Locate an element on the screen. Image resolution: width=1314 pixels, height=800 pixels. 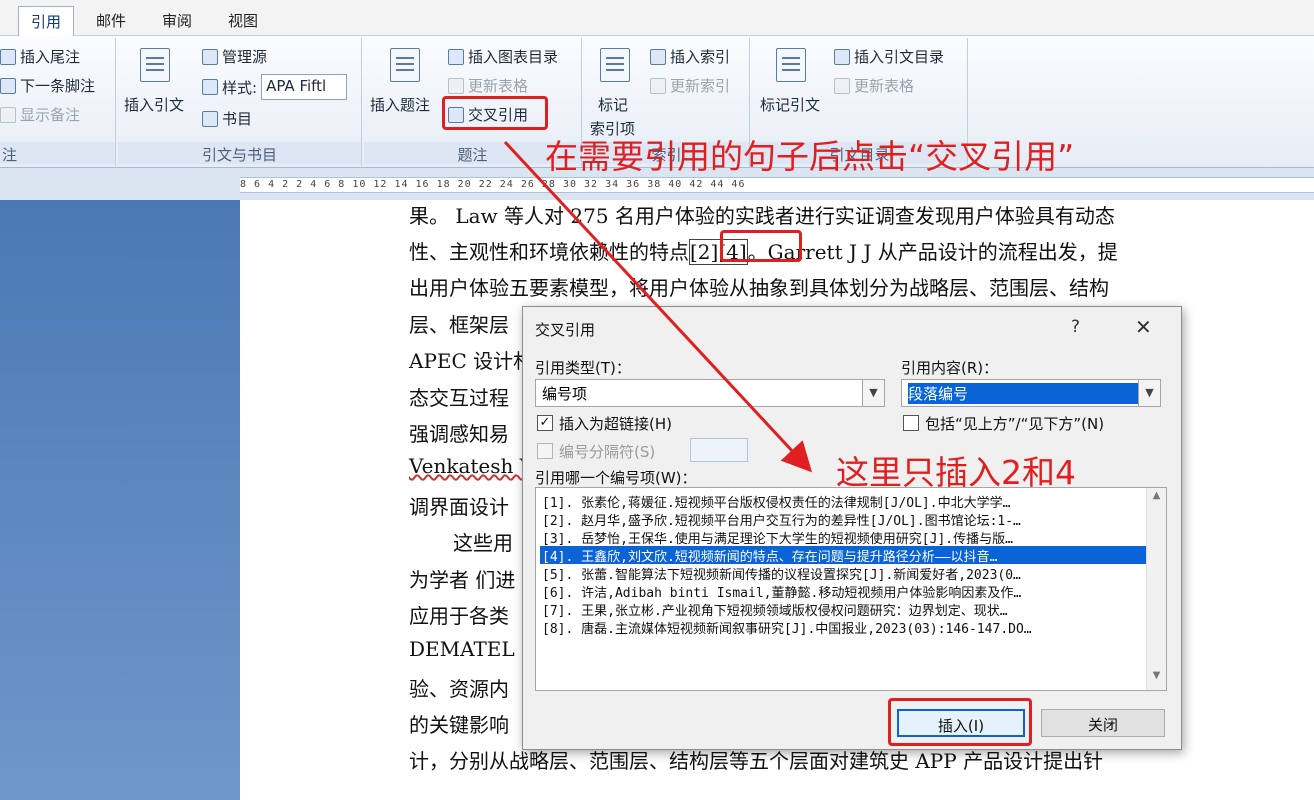
insert-endnote-button: 插入尾注 is located at coordinates (40, 56).